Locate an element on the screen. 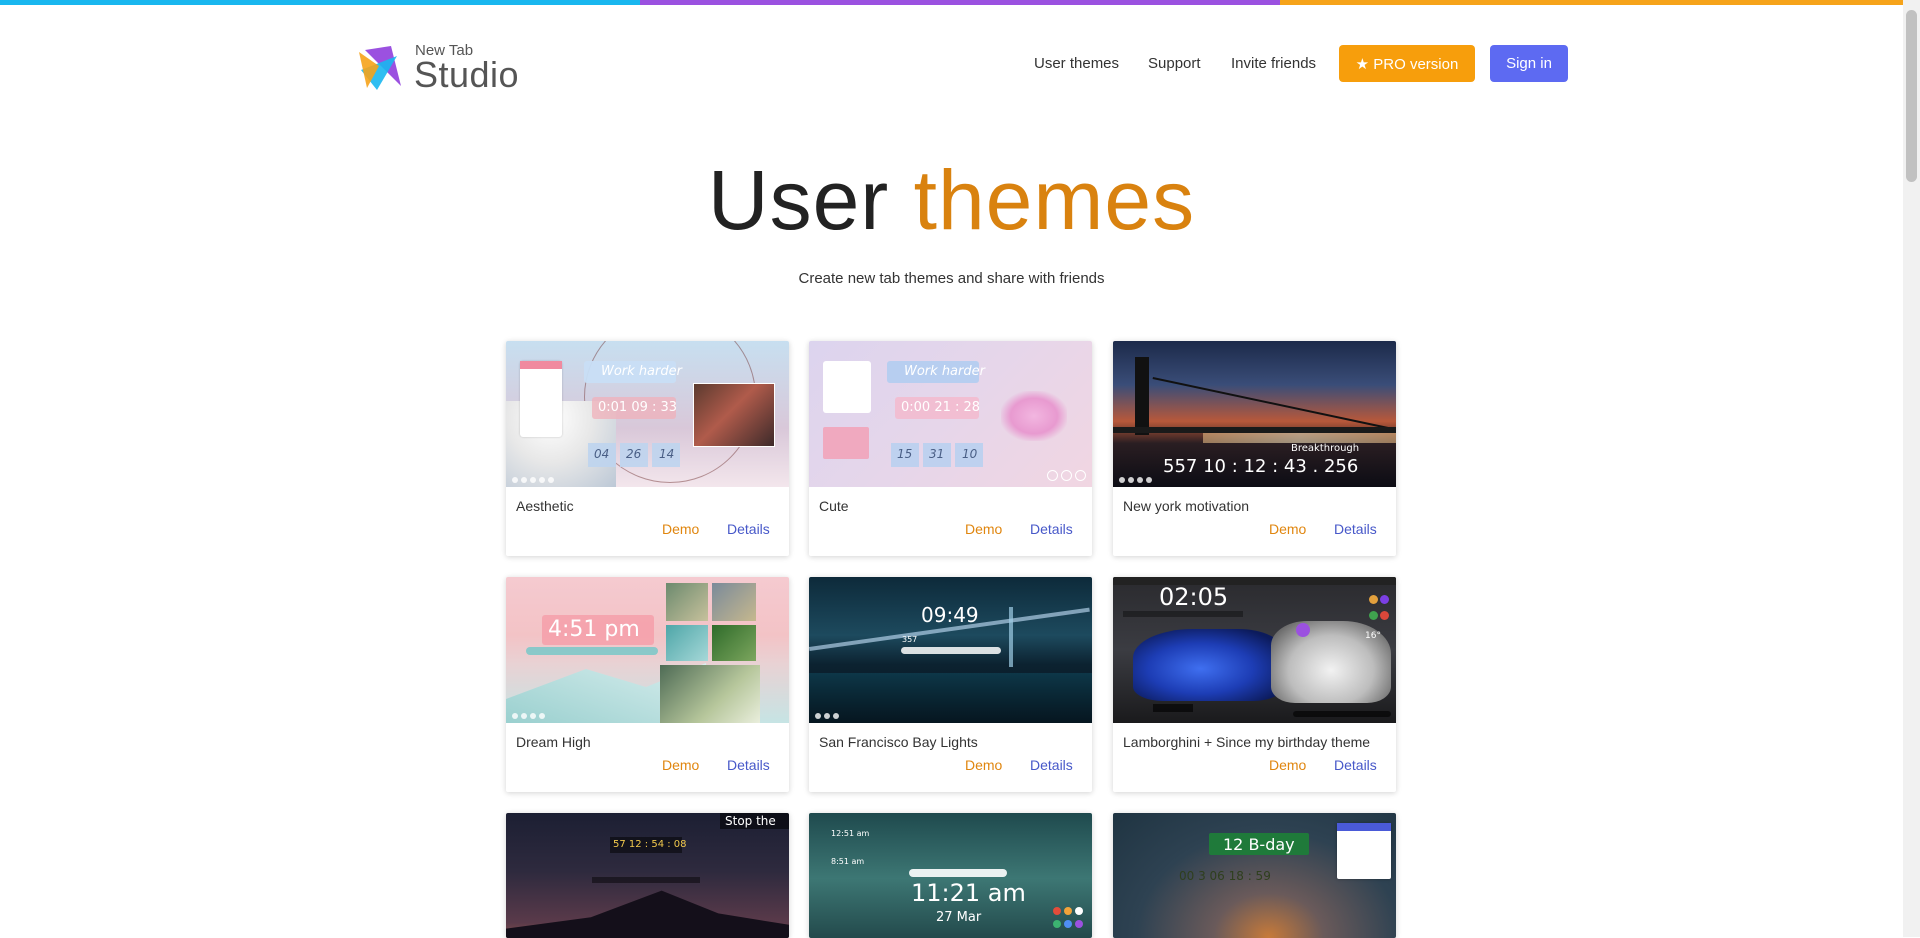 Image resolution: width=1920 pixels, height=938 pixels. motto-text: Breakthrough is located at coordinates (1325, 448).